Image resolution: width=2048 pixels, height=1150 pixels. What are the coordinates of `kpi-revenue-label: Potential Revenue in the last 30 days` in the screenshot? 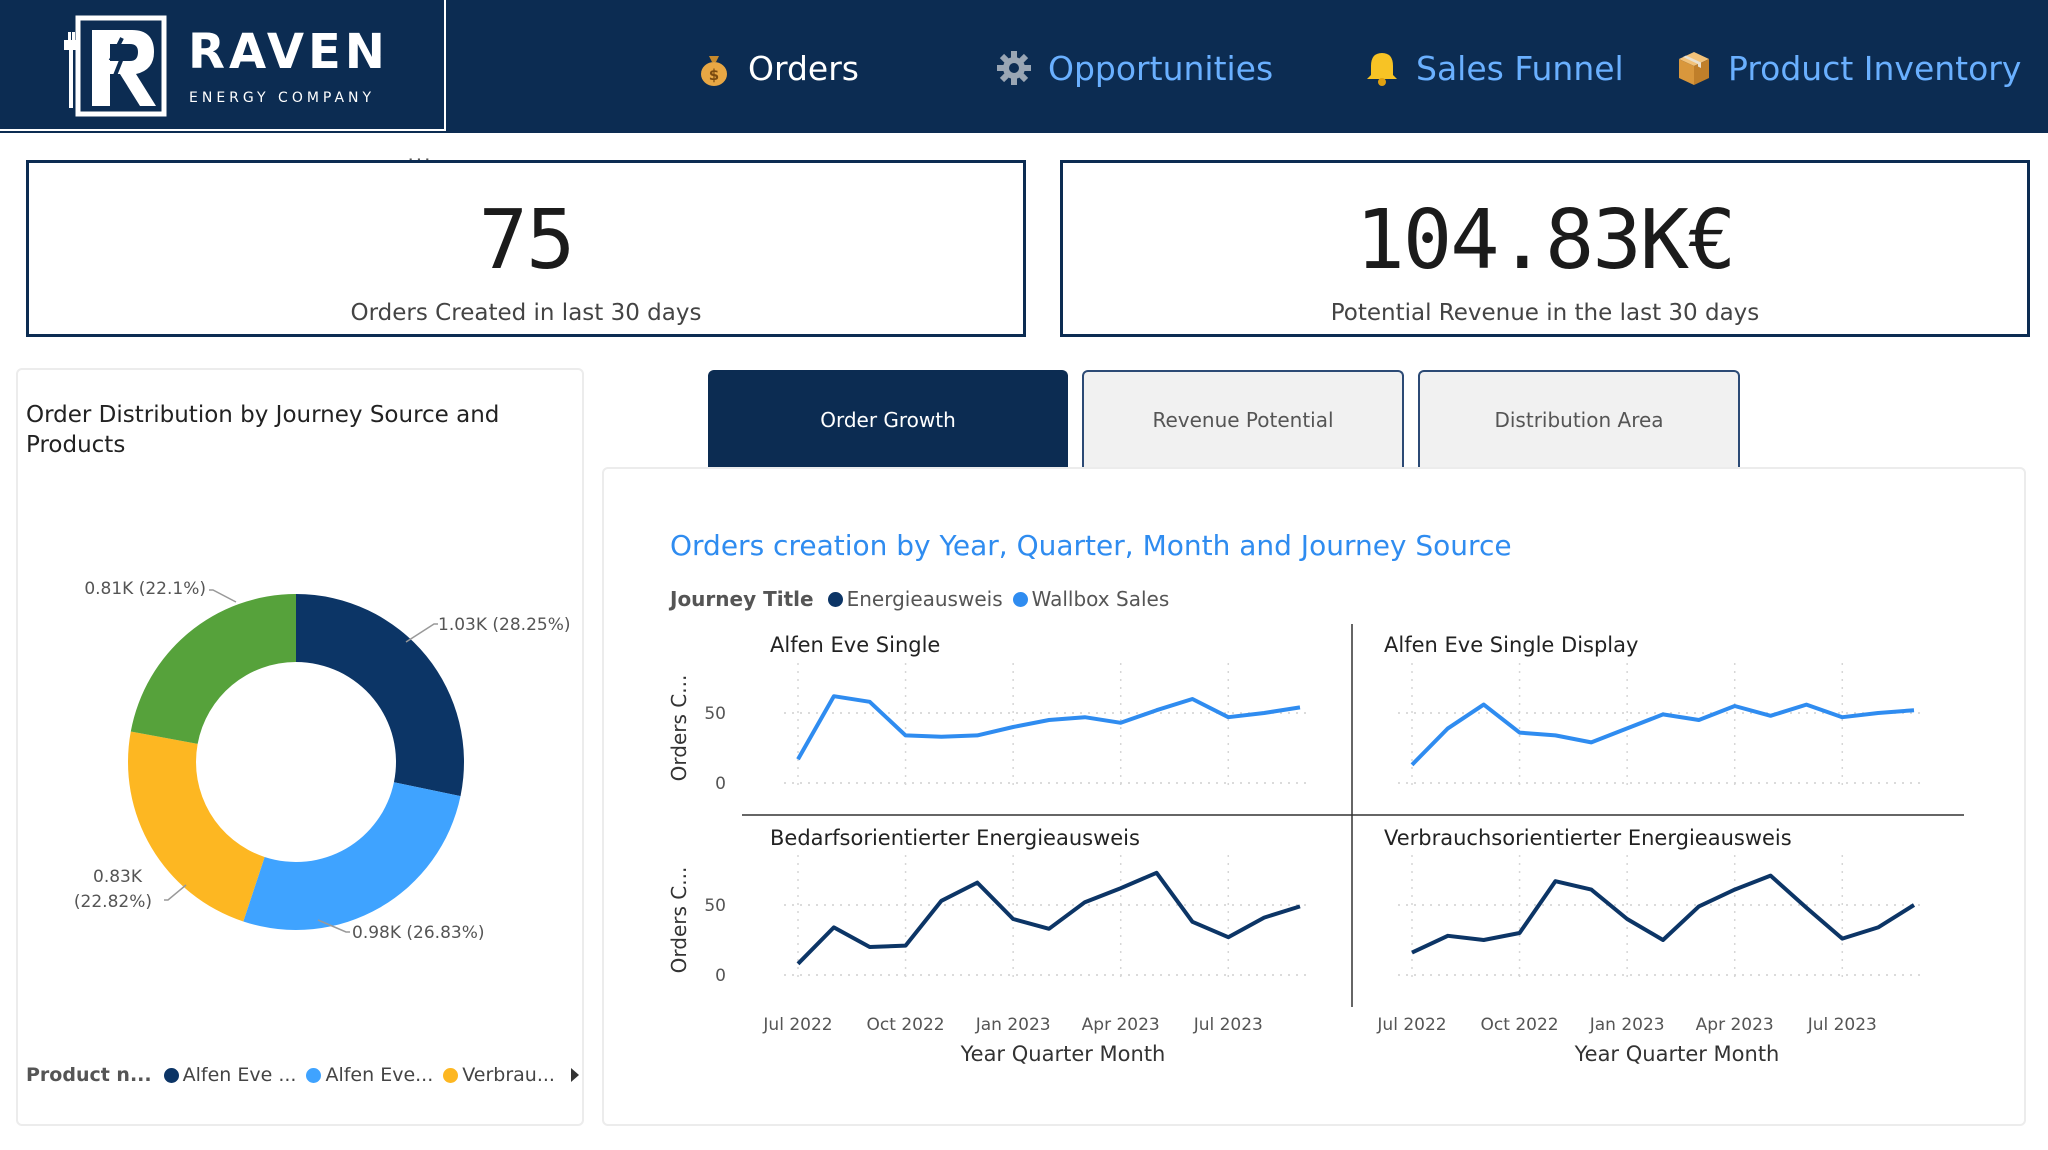 It's located at (1545, 313).